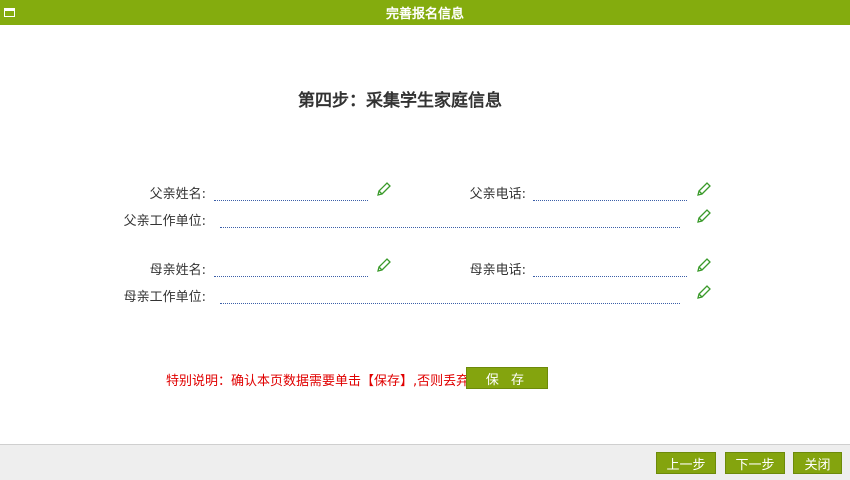  What do you see at coordinates (177, 194) in the screenshot?
I see `father-name-label: 父亲姓名:` at bounding box center [177, 194].